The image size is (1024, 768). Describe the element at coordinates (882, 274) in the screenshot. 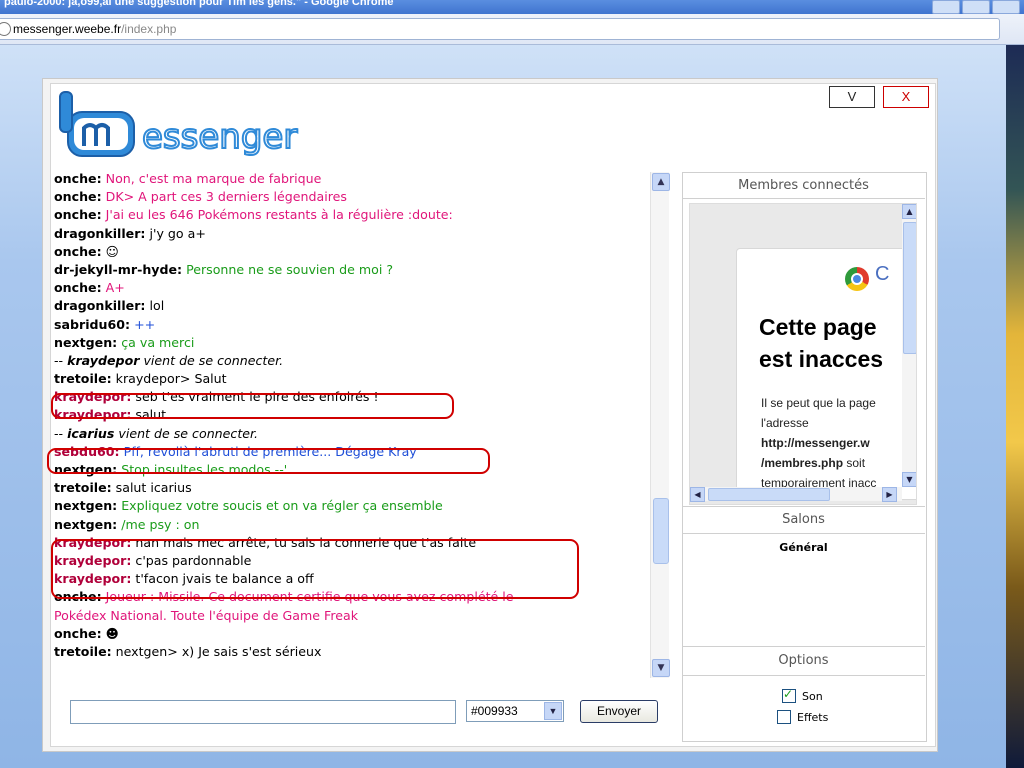

I see `chrome-brand-text: C` at that location.